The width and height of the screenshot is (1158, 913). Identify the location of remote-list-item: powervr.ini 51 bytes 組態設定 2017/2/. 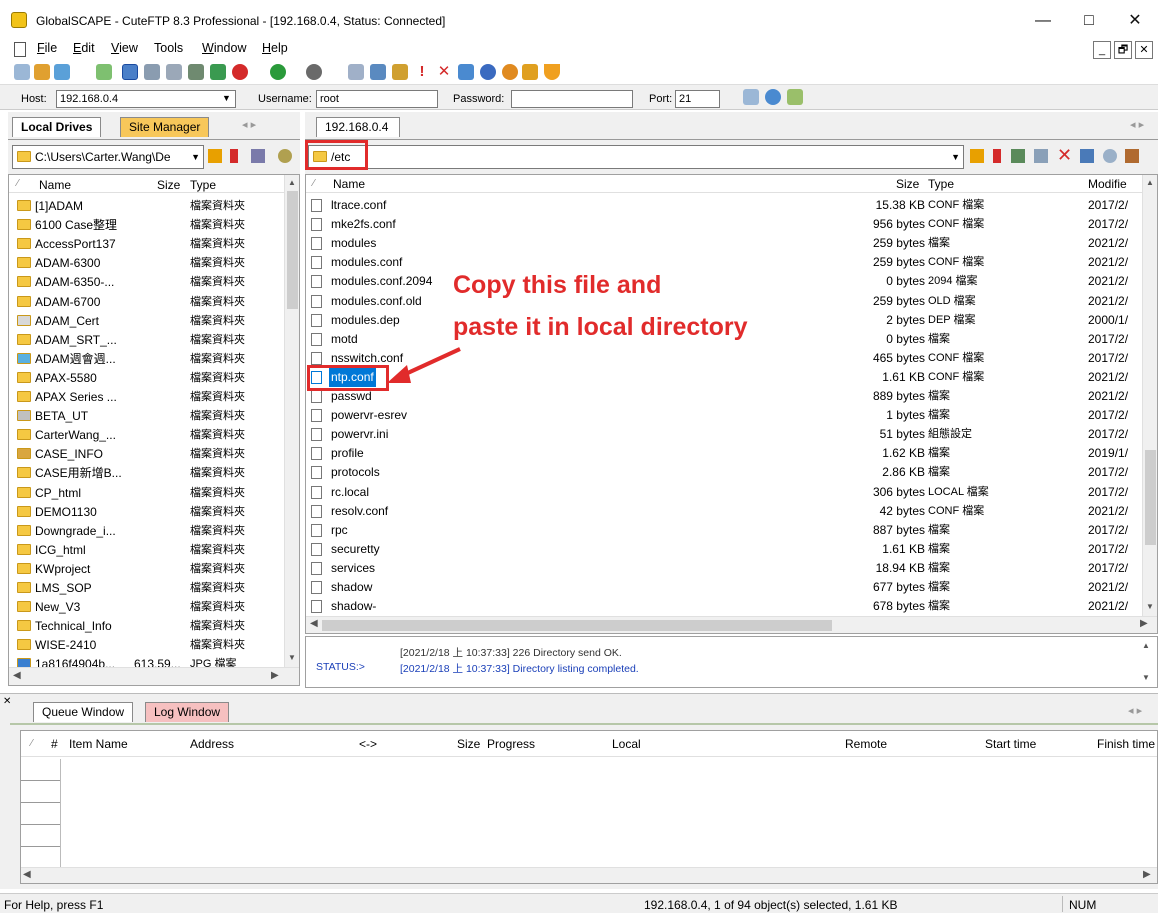
(726, 434).